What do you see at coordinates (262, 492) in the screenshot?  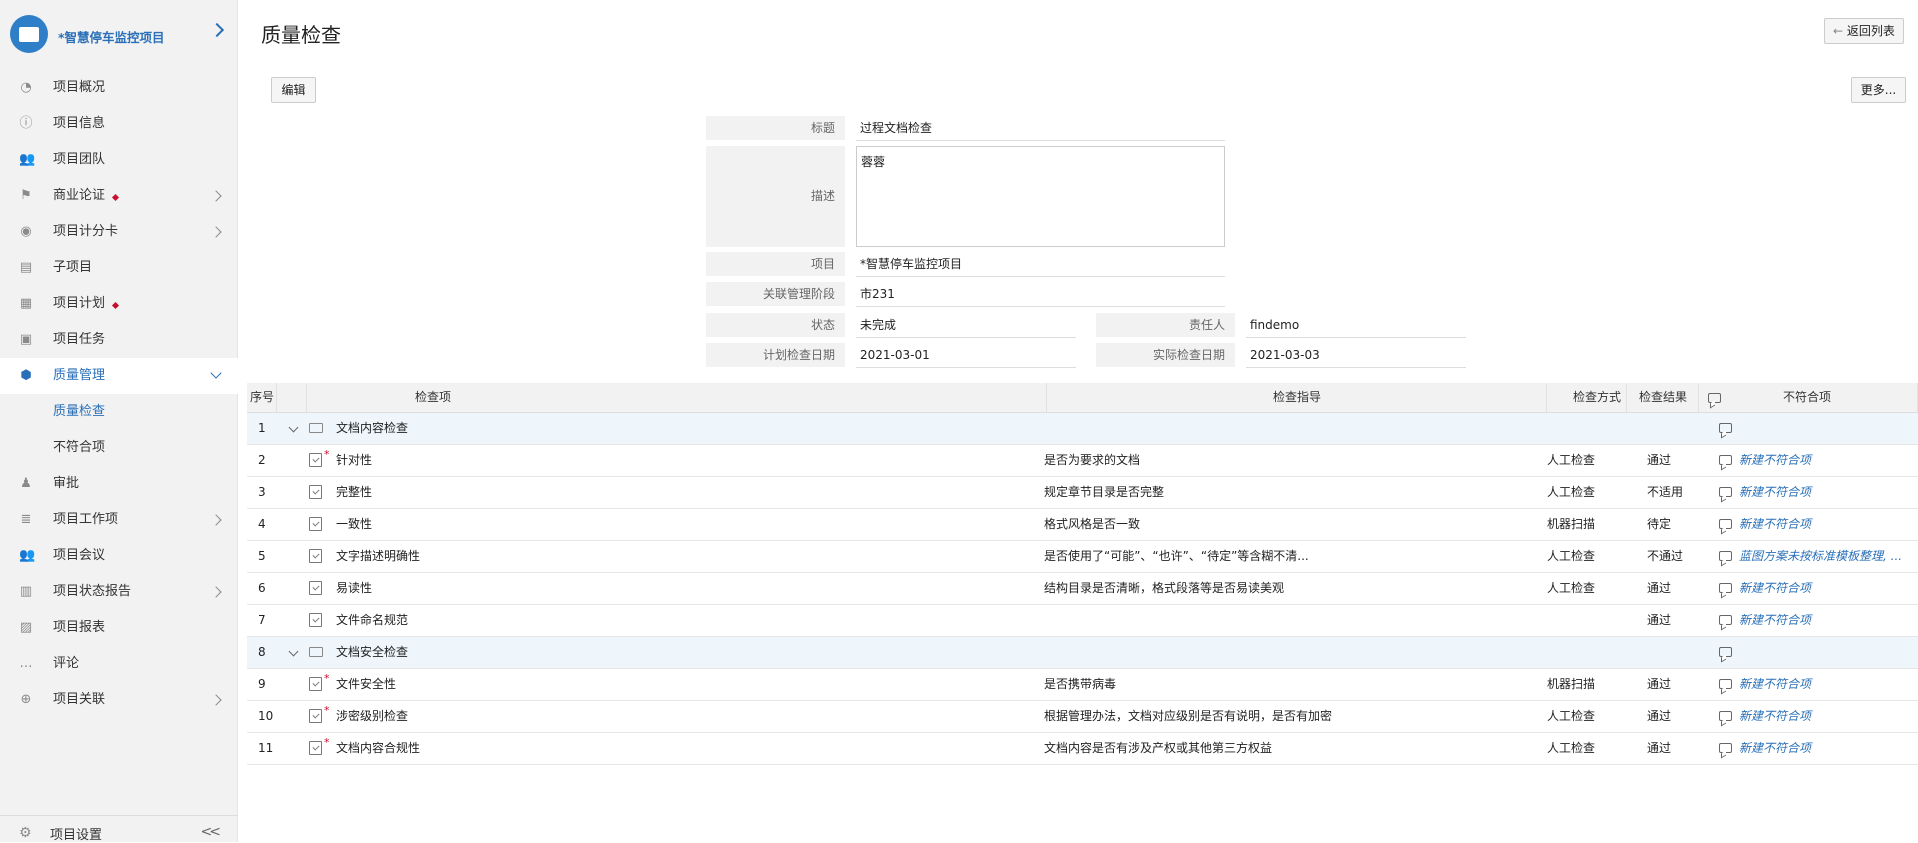 I see `row-number: 3` at bounding box center [262, 492].